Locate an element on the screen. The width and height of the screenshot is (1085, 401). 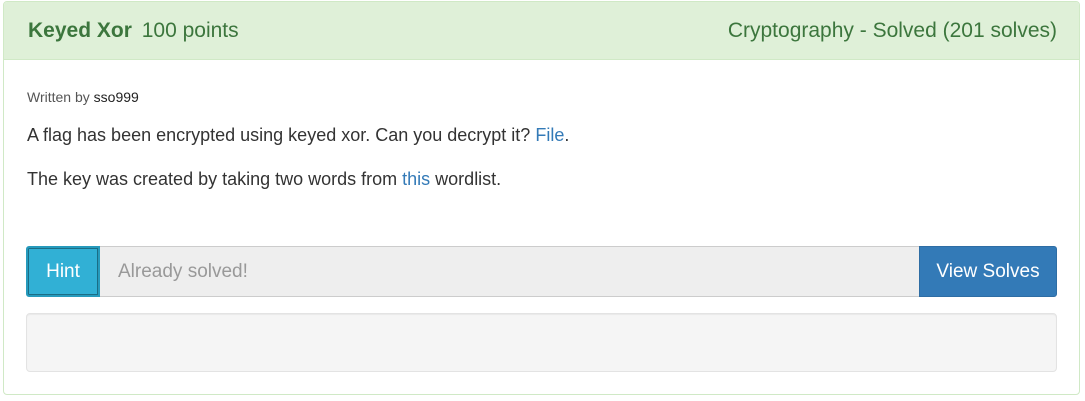
hint-button: Hint is located at coordinates (63, 271).